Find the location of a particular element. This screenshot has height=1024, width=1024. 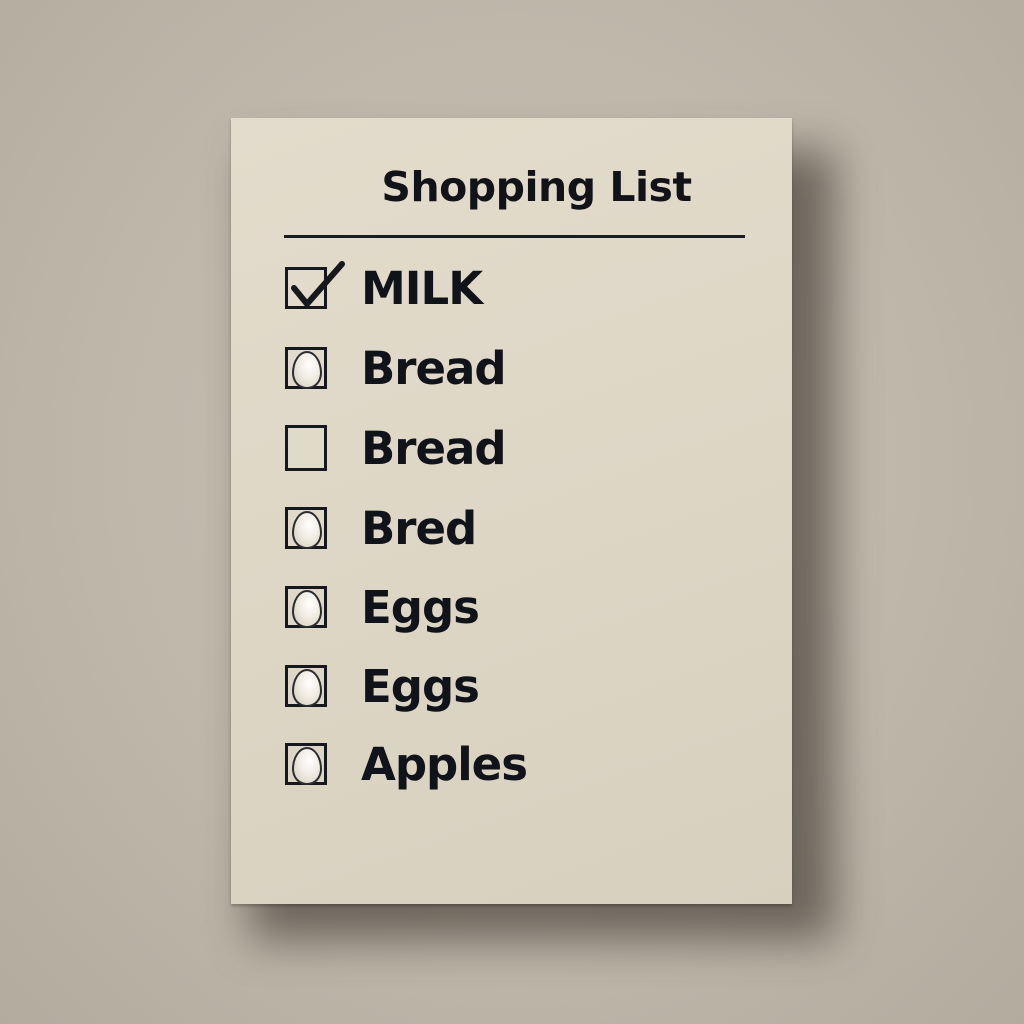

page-title: Shopping List is located at coordinates (536, 187).